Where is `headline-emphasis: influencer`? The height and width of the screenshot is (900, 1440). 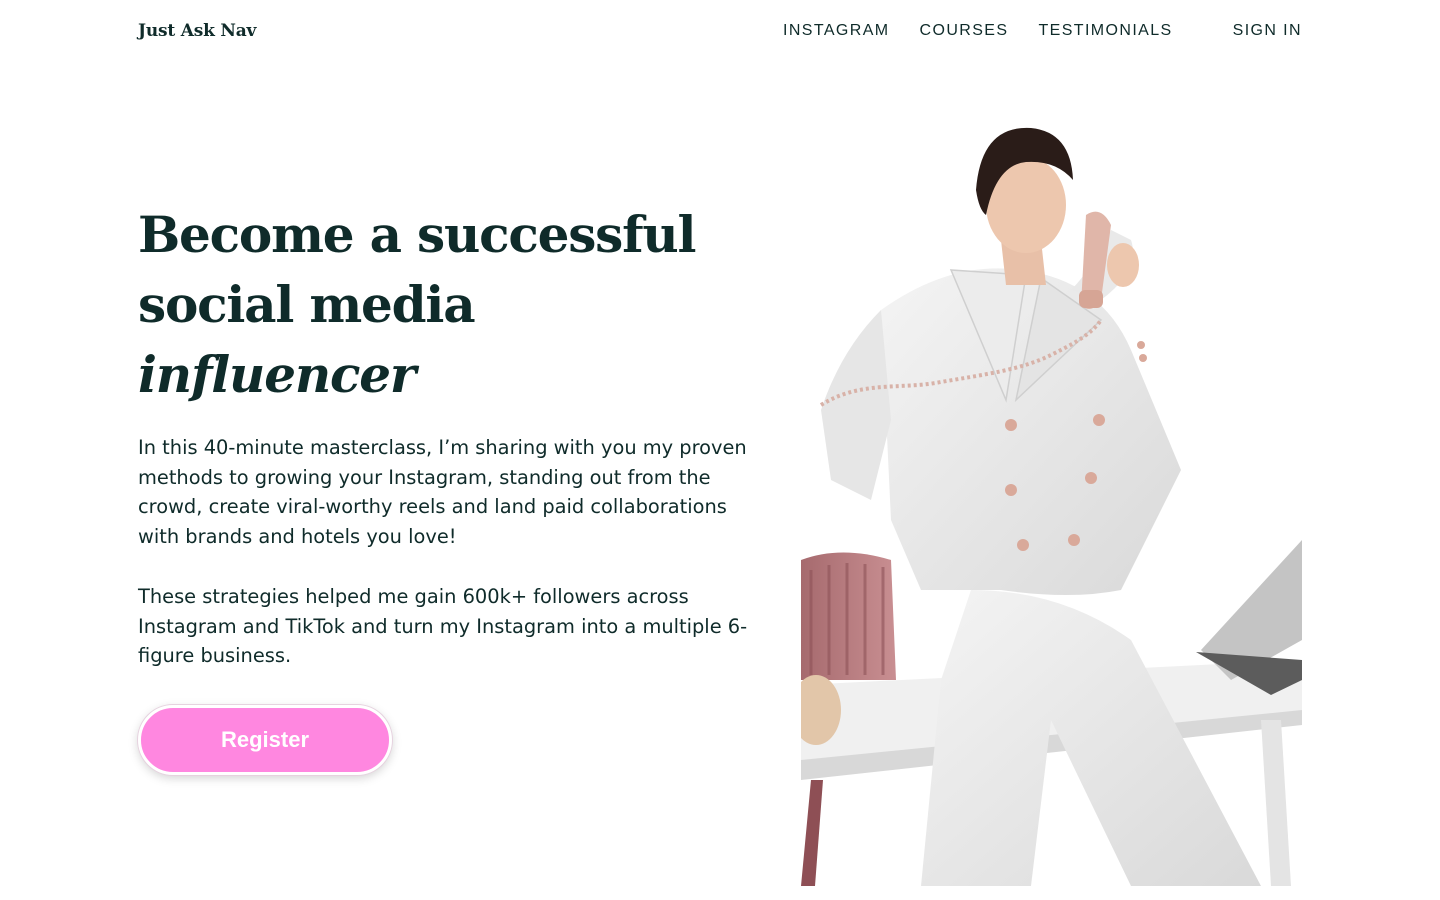
headline-emphasis: influencer is located at coordinates (277, 374).